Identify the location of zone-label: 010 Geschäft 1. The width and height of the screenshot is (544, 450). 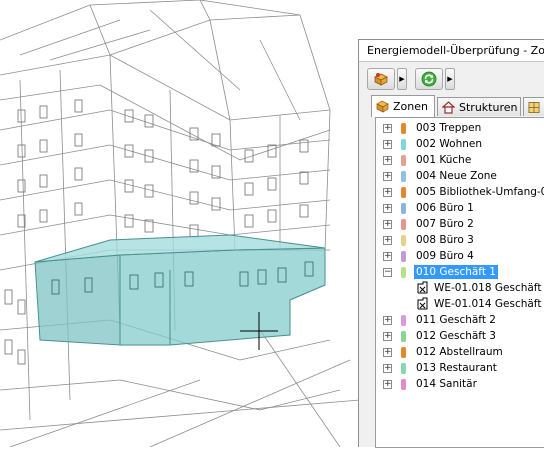
(456, 272).